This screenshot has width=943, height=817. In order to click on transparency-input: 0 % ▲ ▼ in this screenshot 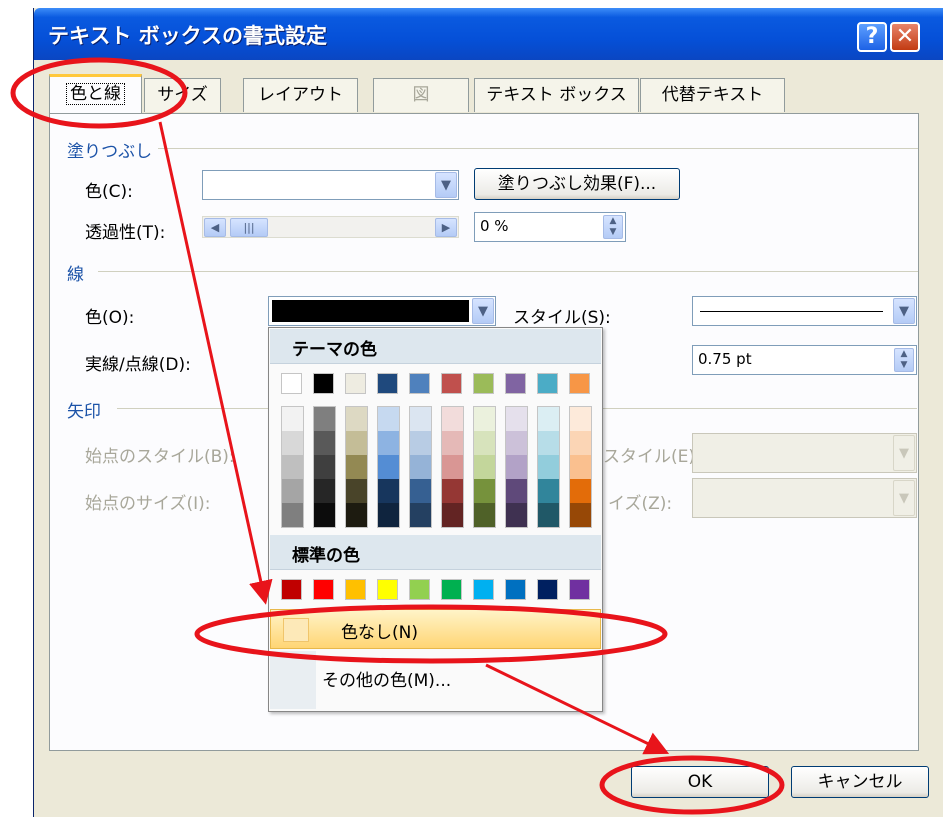, I will do `click(550, 227)`.